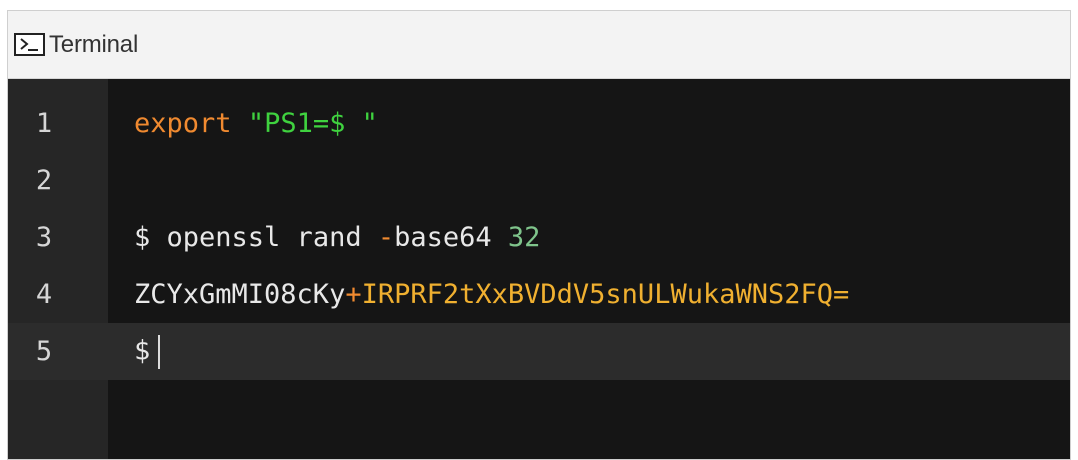 The image size is (1078, 460). Describe the element at coordinates (243, 123) in the screenshot. I see `line-code: export "PS1=$ "` at that location.